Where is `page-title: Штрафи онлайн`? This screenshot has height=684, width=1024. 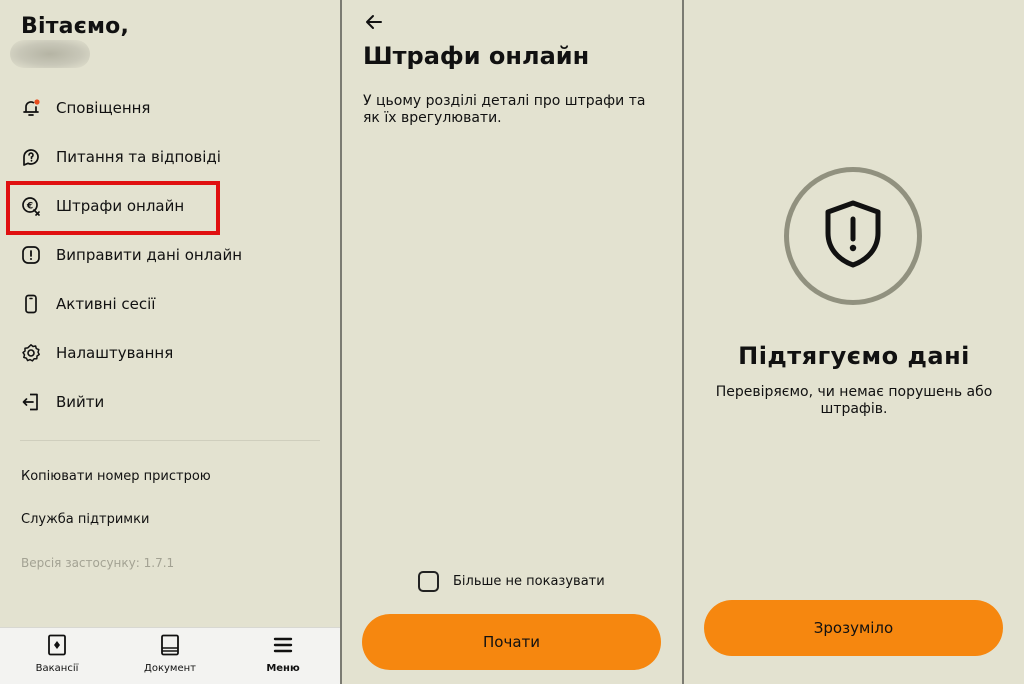
page-title: Штрафи онлайн is located at coordinates (476, 56).